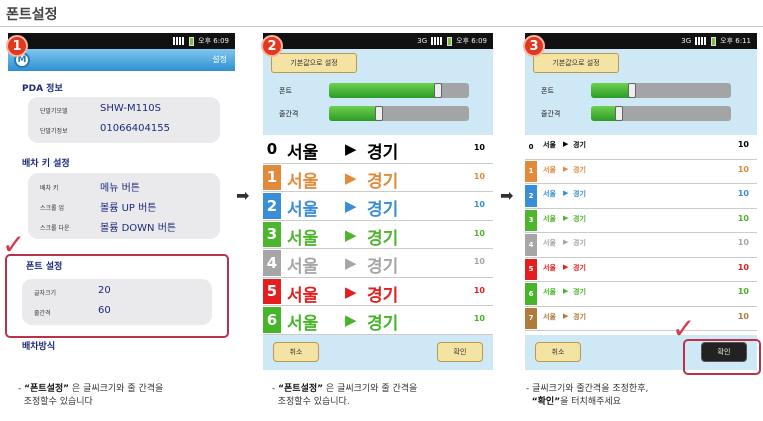 This screenshot has width=763, height=421. I want to click on title-divider, so click(381, 26).